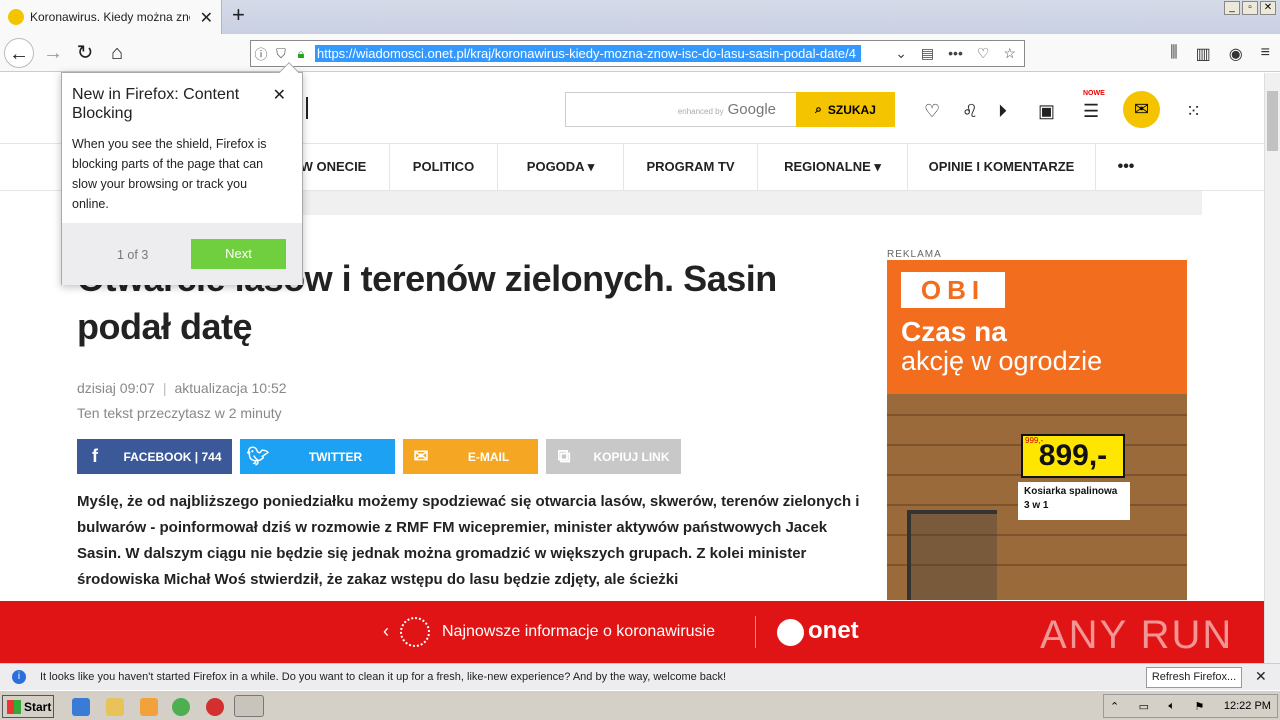 The width and height of the screenshot is (1280, 720). Describe the element at coordinates (953, 290) in the screenshot. I see `obi-logo: OBI` at that location.